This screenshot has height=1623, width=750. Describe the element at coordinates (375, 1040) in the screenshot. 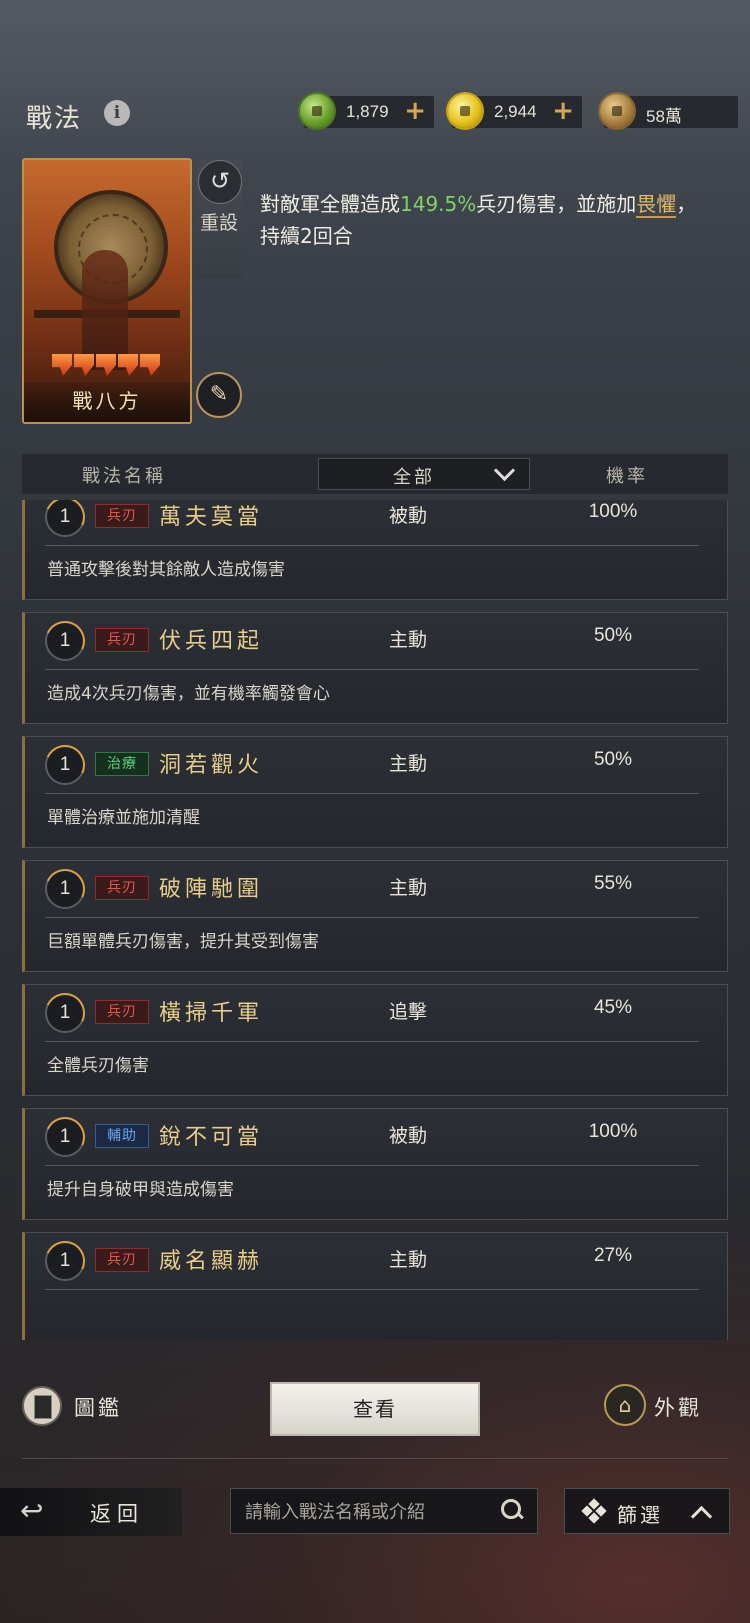

I see `skill-list-item: 1 兵刃 橫掃千軍 追擊 45% 全體兵刃傷害` at that location.